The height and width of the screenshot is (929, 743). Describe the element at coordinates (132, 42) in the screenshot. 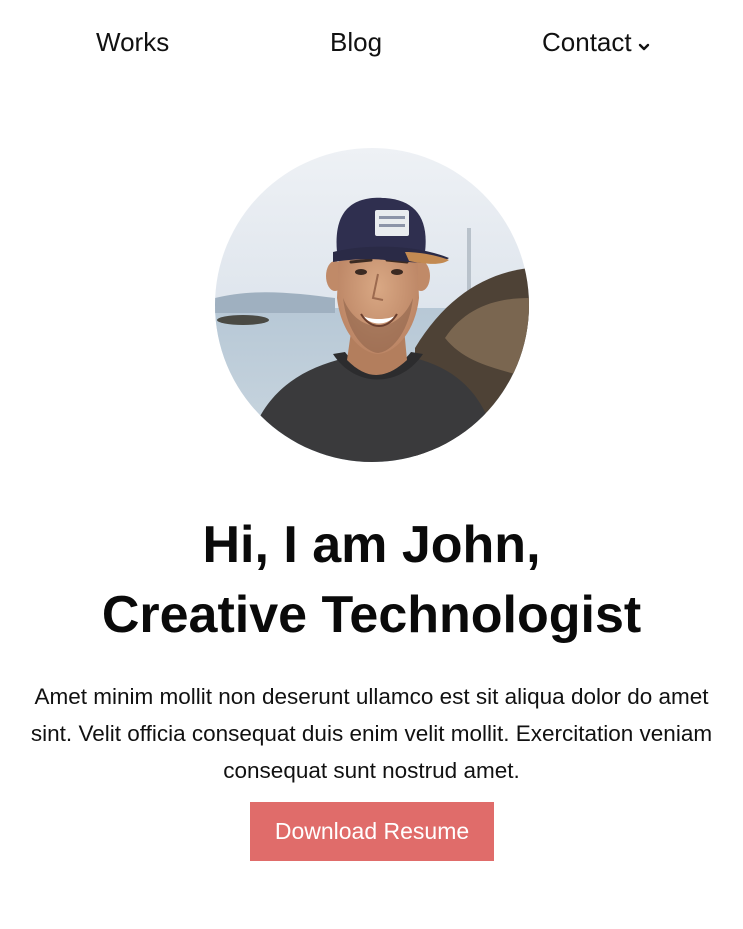

I see `nav-link-works: Works` at that location.